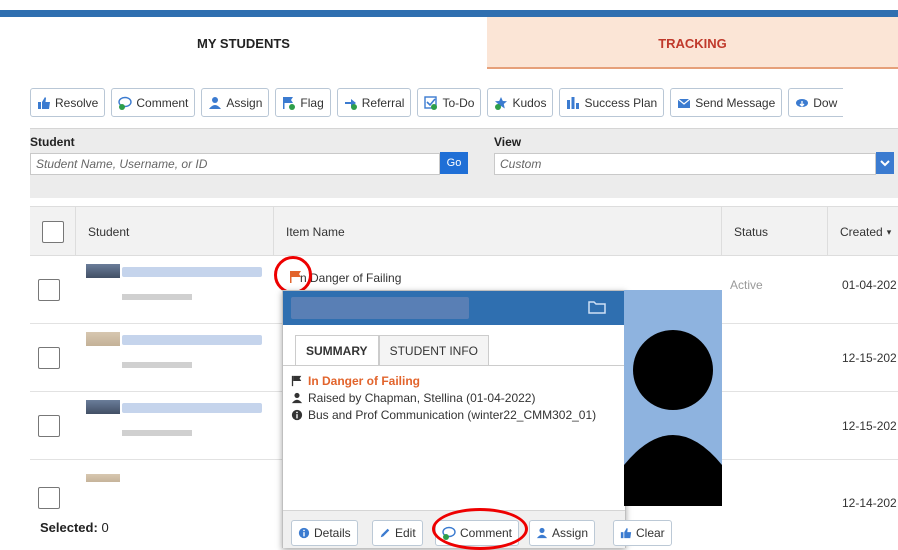 The width and height of the screenshot is (898, 550). Describe the element at coordinates (869, 285) in the screenshot. I see `created-date: 01-04-202` at that location.